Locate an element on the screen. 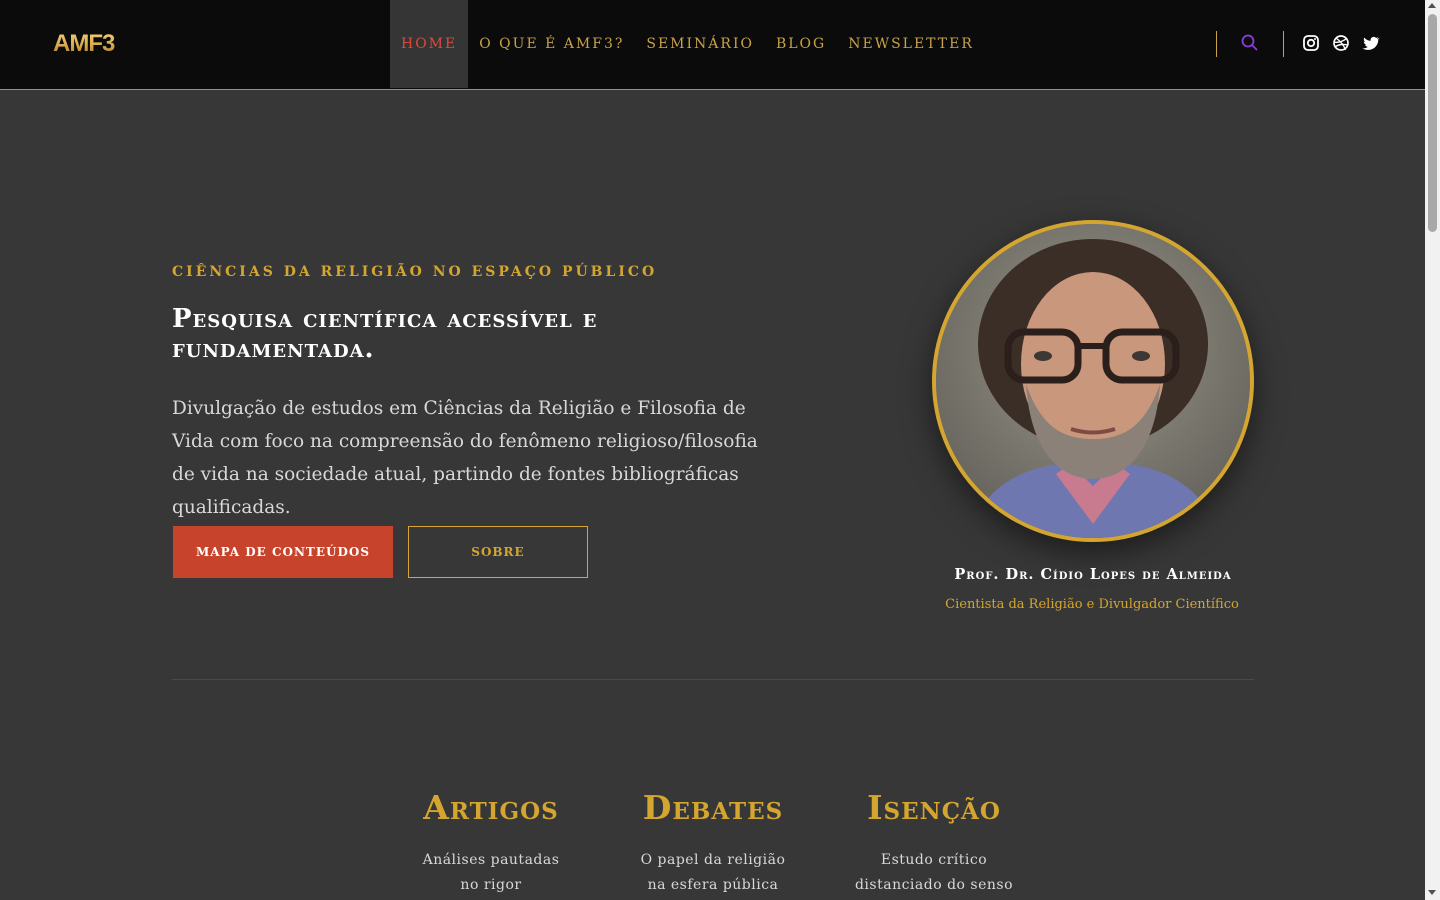 The height and width of the screenshot is (900, 1440). nav-blog: BLOG is located at coordinates (801, 44).